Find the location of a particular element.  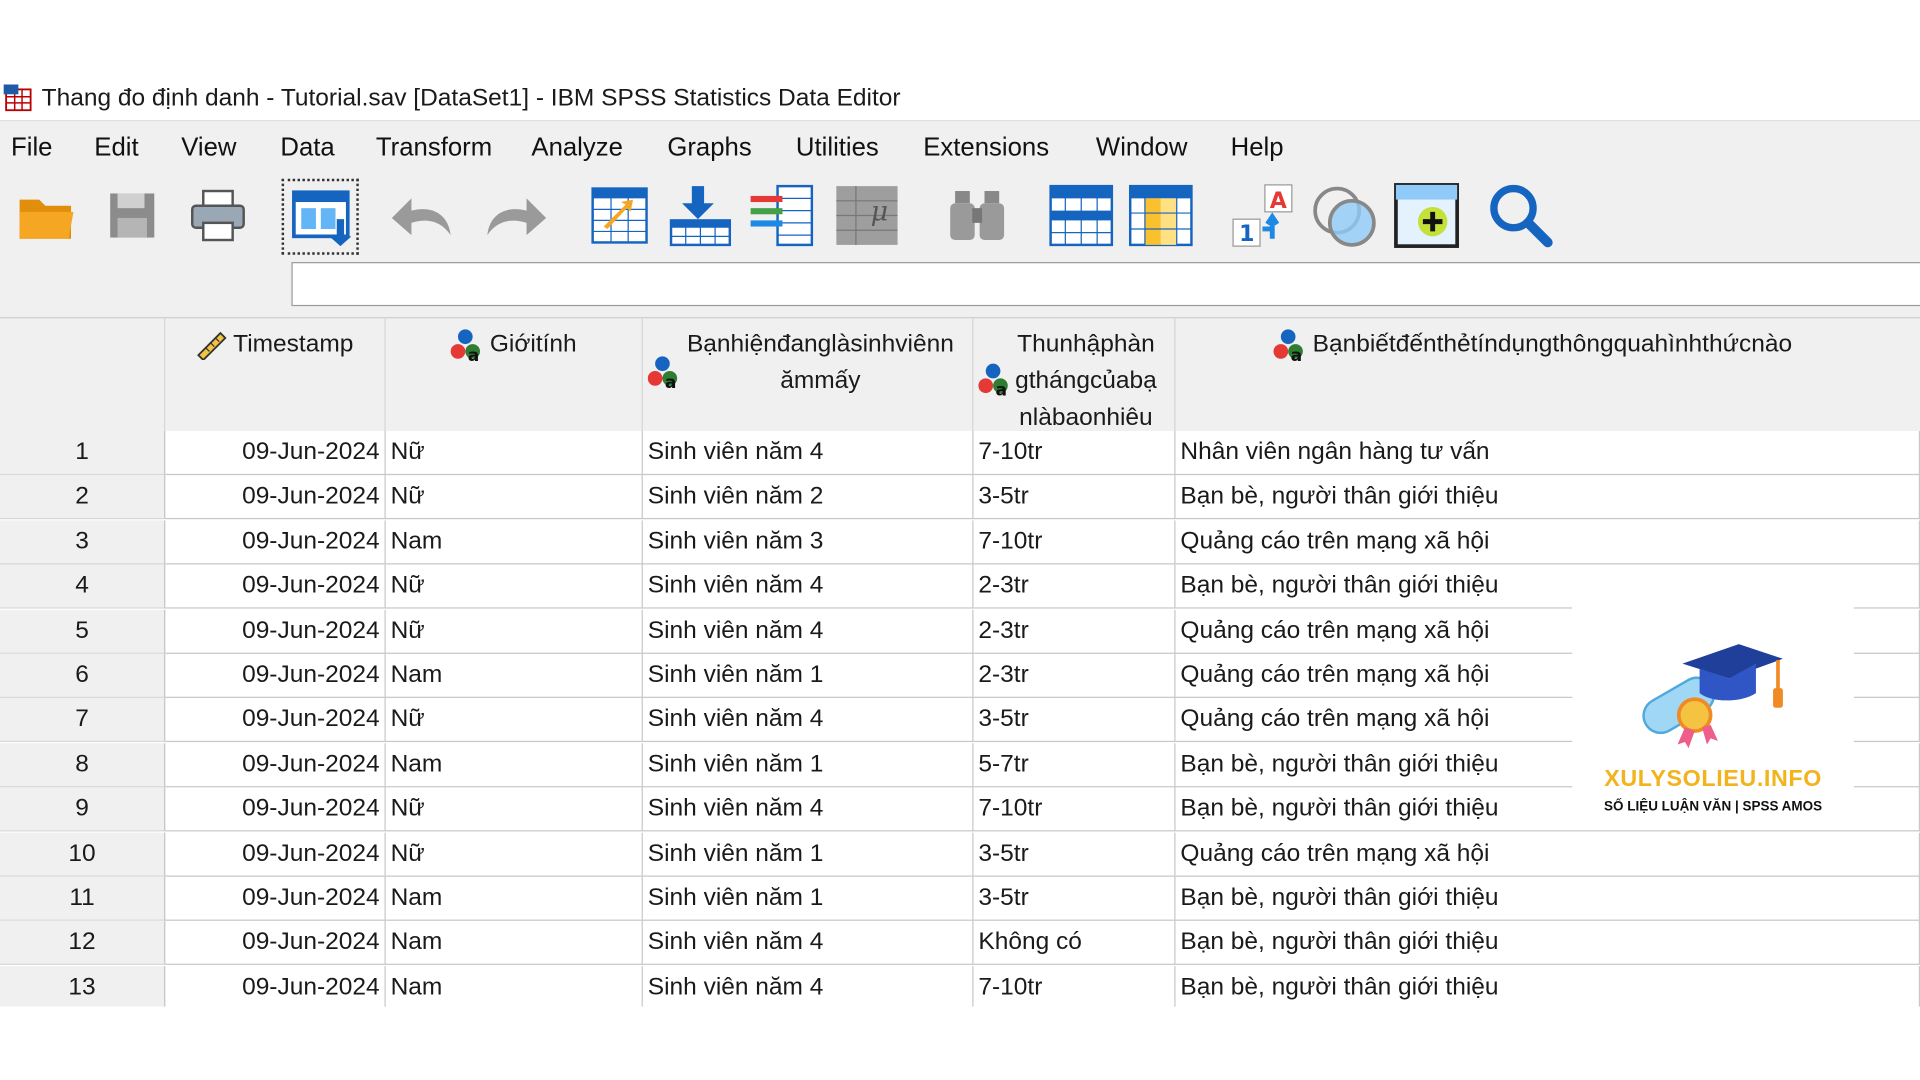

row-number-header: 2 is located at coordinates (83, 497).